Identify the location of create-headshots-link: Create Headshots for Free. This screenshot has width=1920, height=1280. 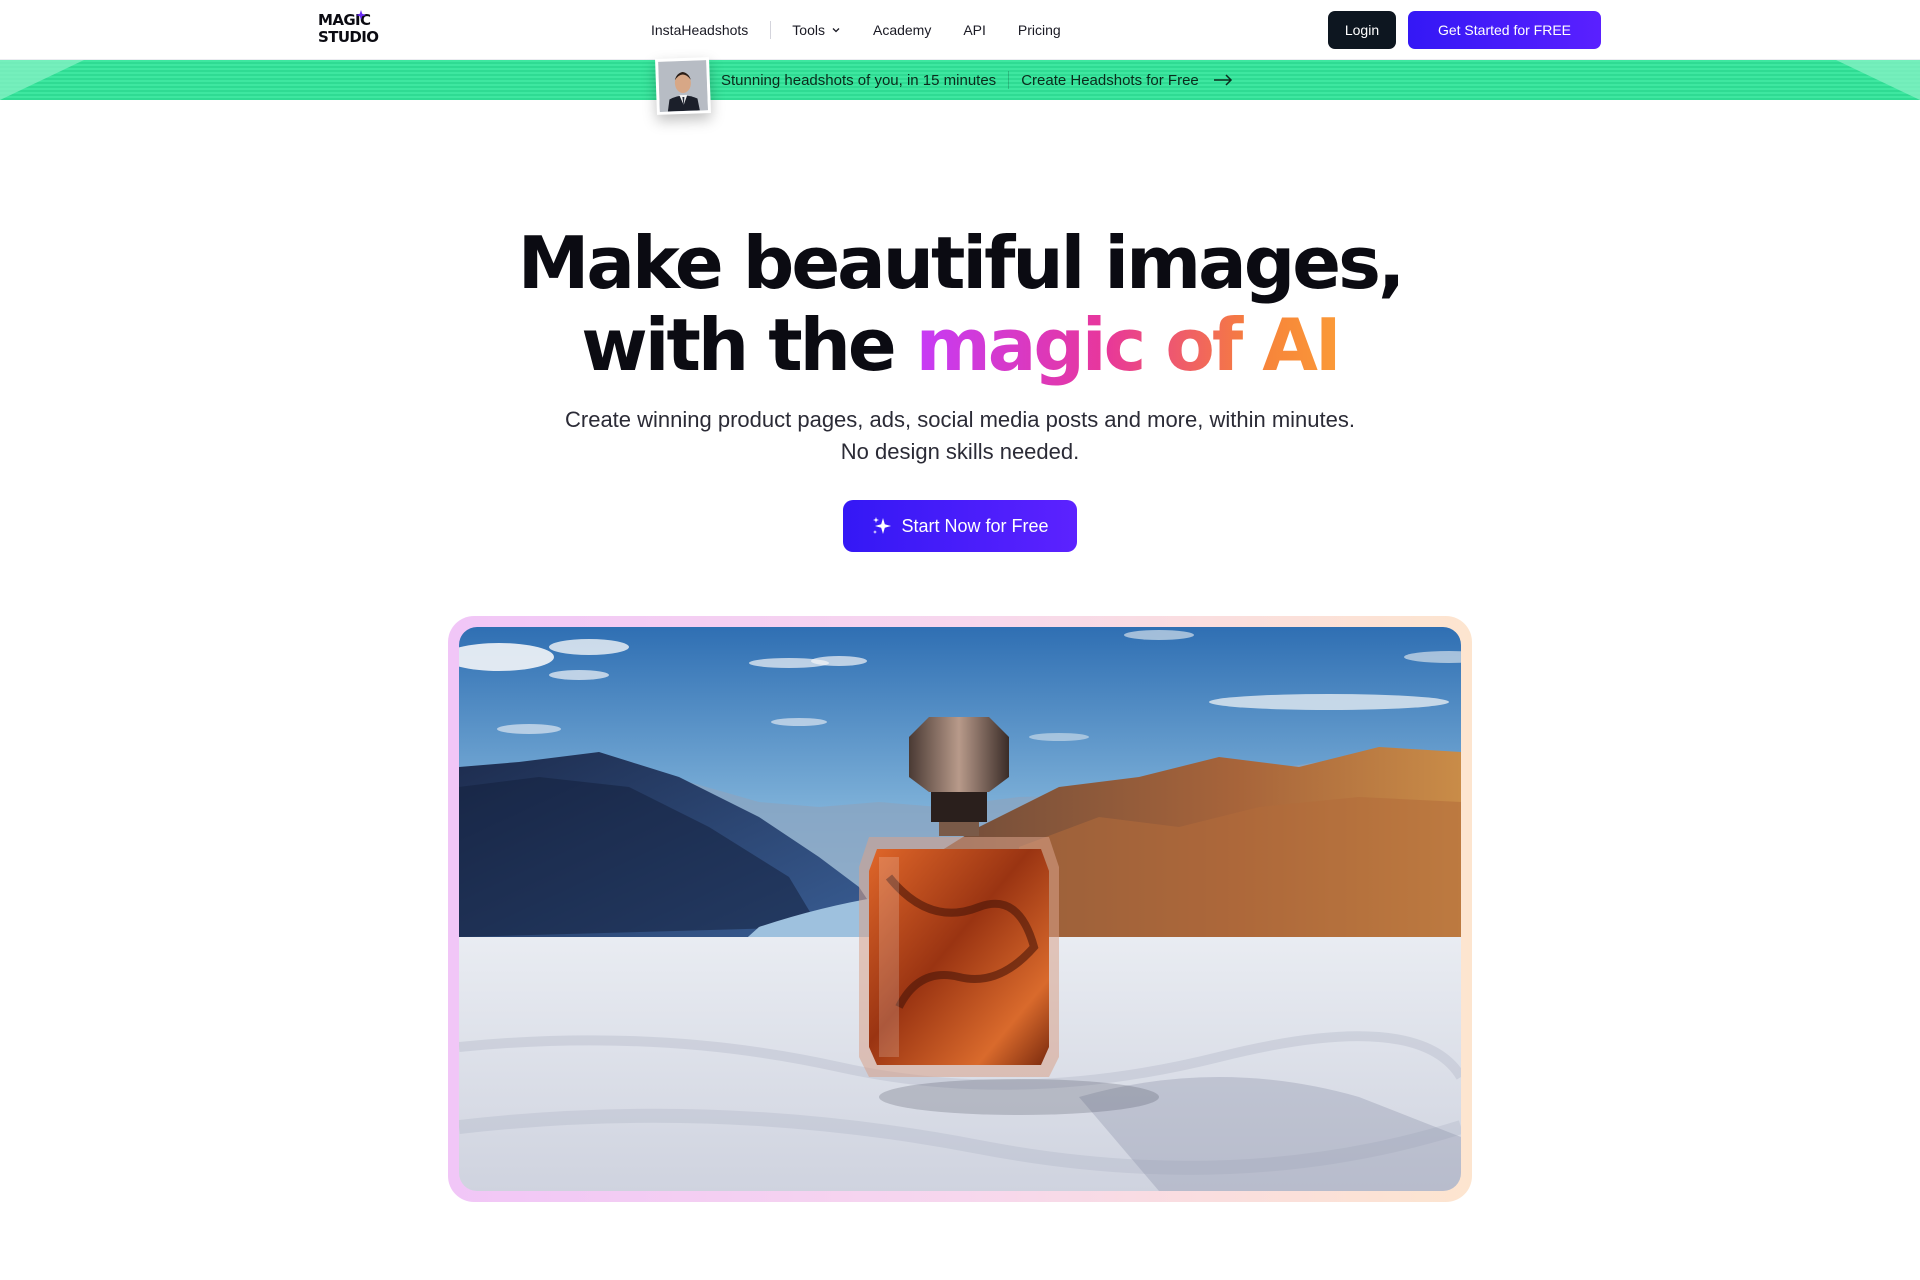
(1127, 80).